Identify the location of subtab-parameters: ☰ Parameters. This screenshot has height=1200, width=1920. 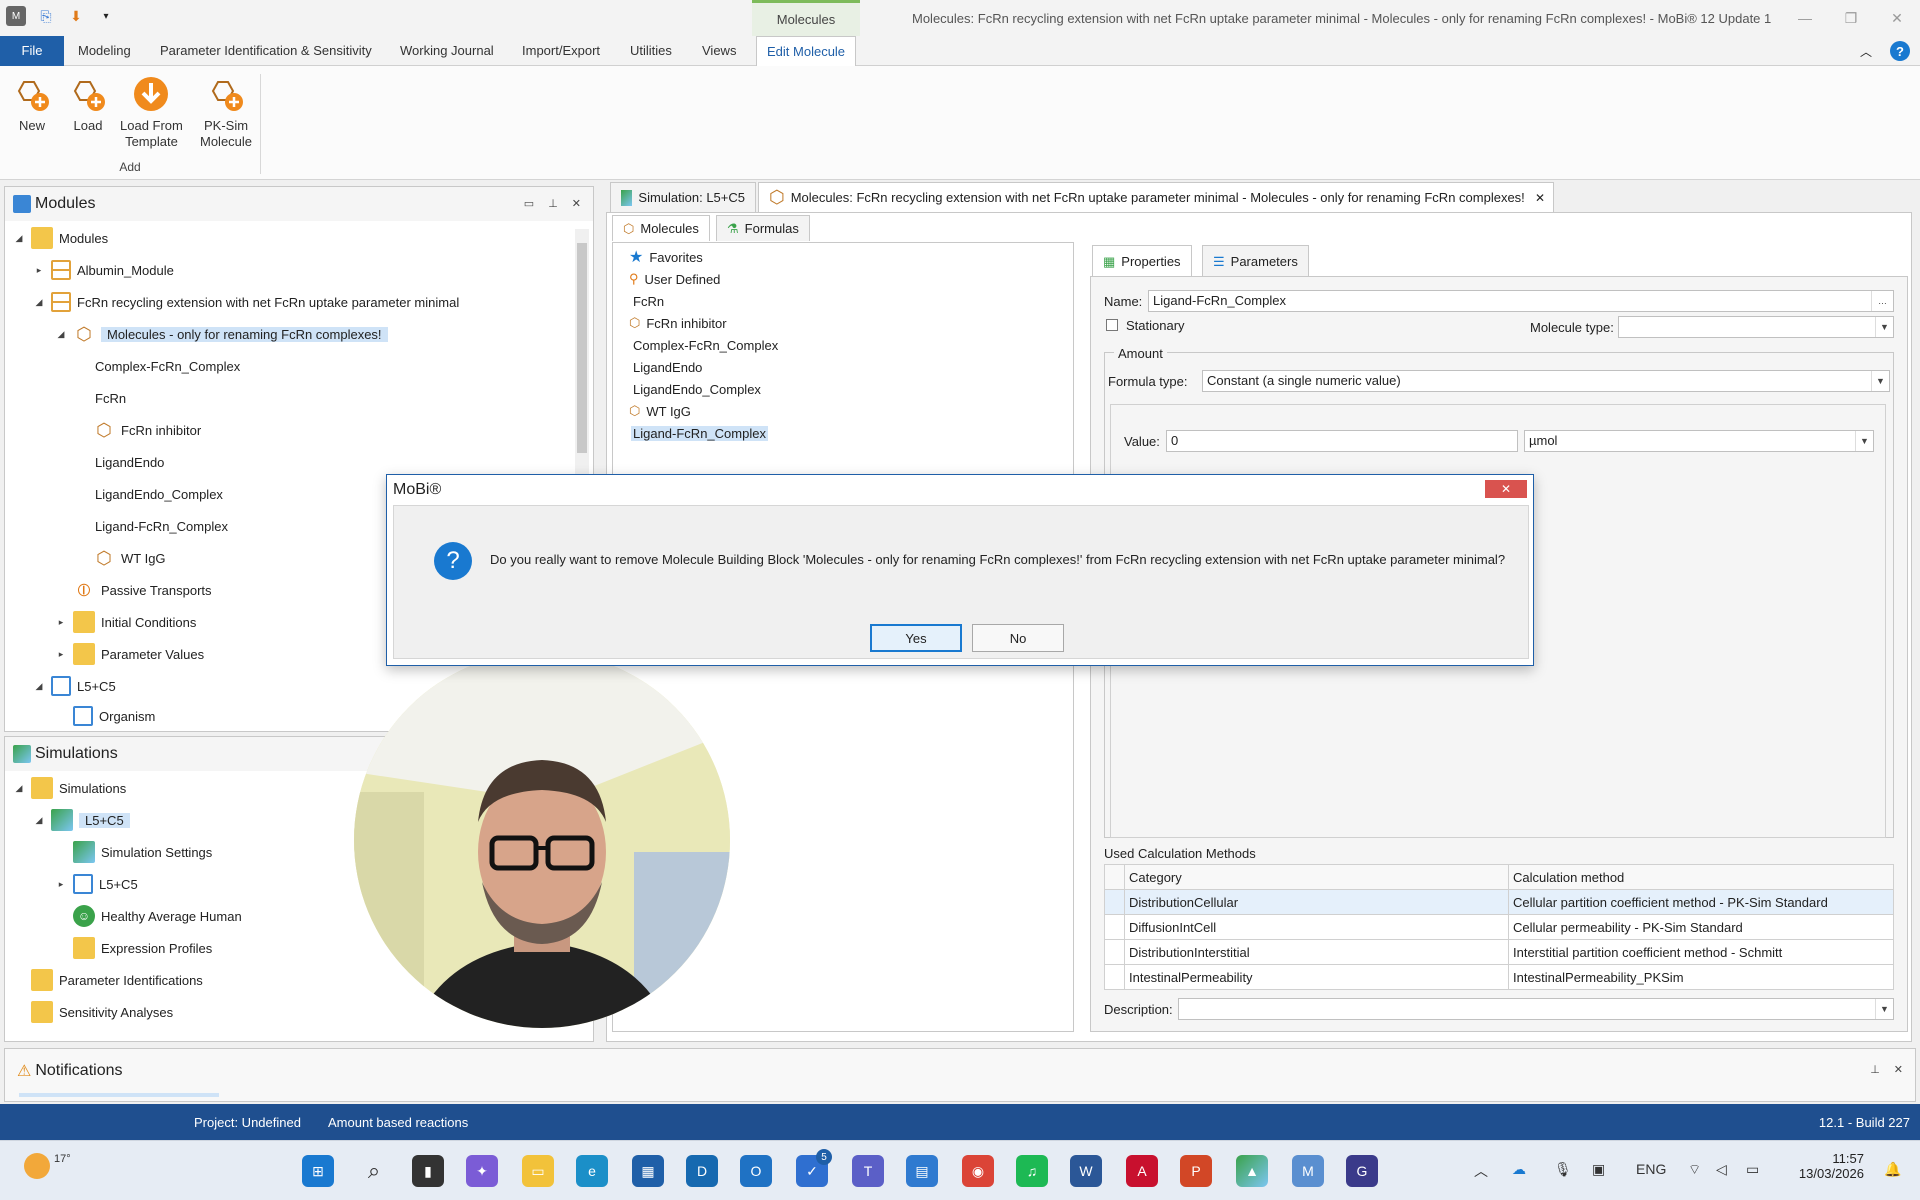
(1255, 261).